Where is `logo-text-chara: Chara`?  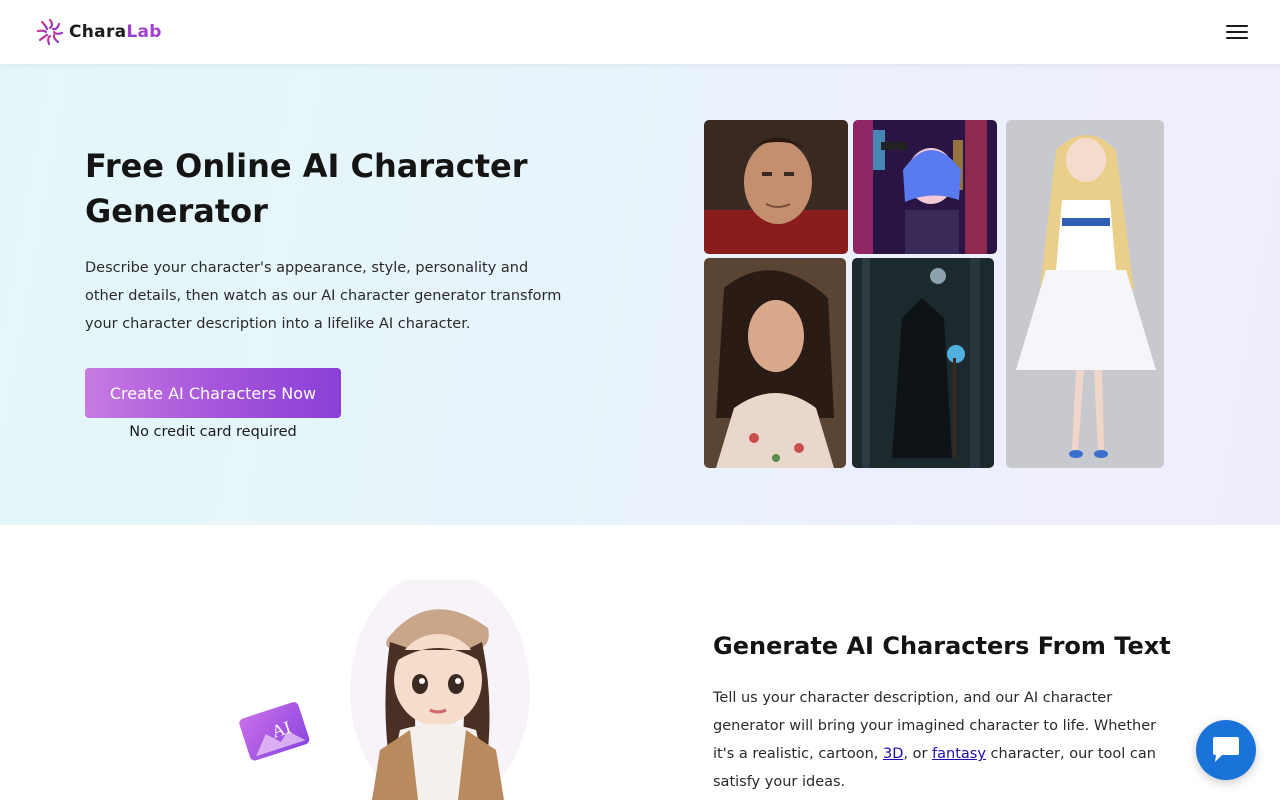 logo-text-chara: Chara is located at coordinates (98, 32).